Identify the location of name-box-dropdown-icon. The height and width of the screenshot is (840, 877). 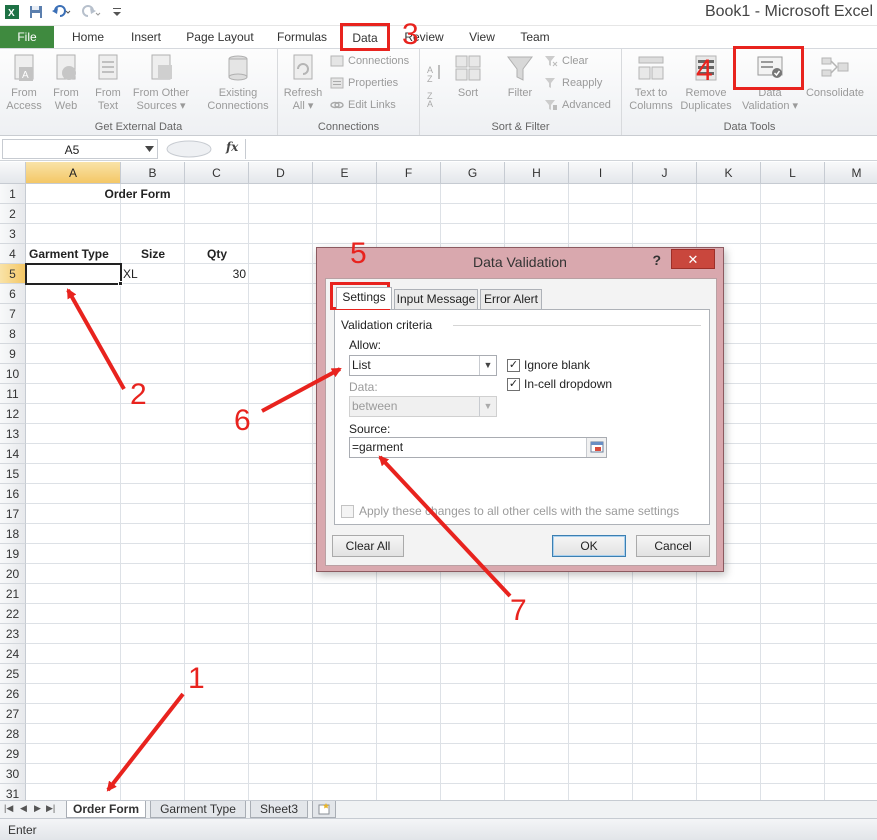
(149, 149).